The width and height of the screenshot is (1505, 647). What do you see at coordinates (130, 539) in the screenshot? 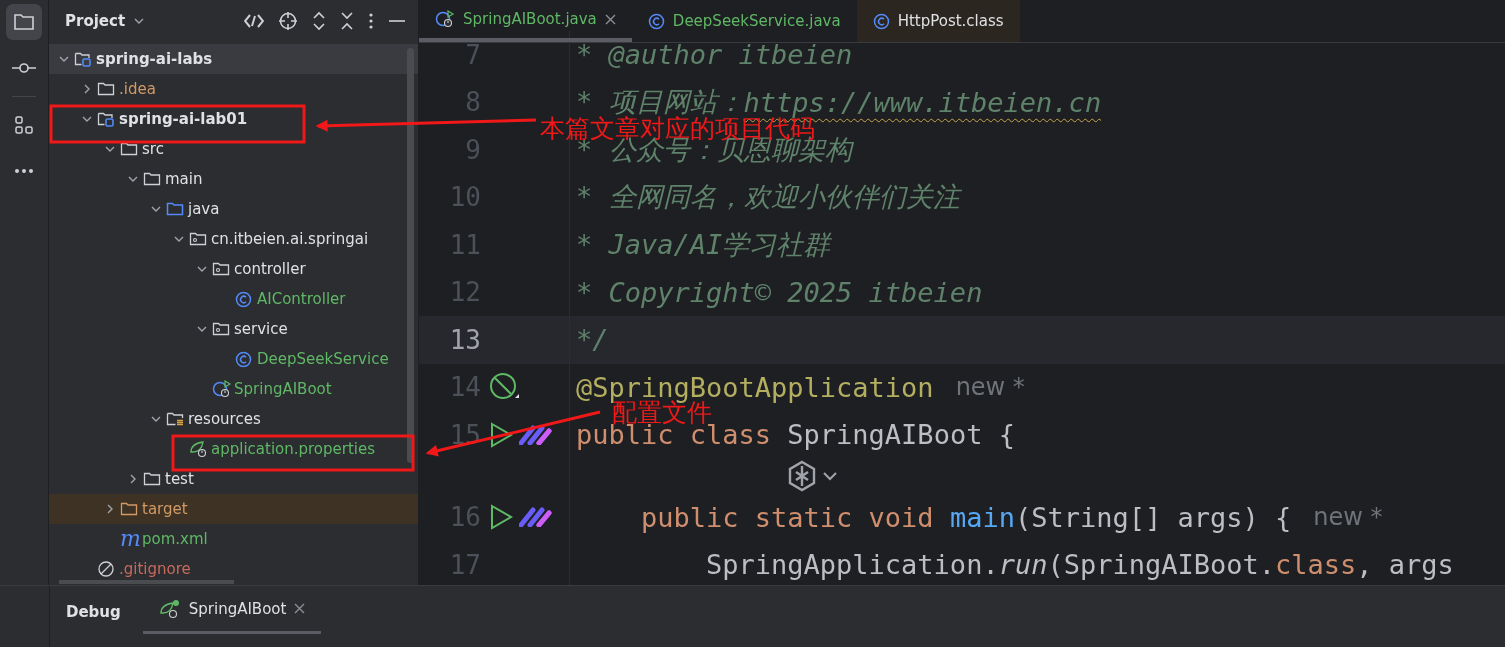
I see `maven-icon: m` at bounding box center [130, 539].